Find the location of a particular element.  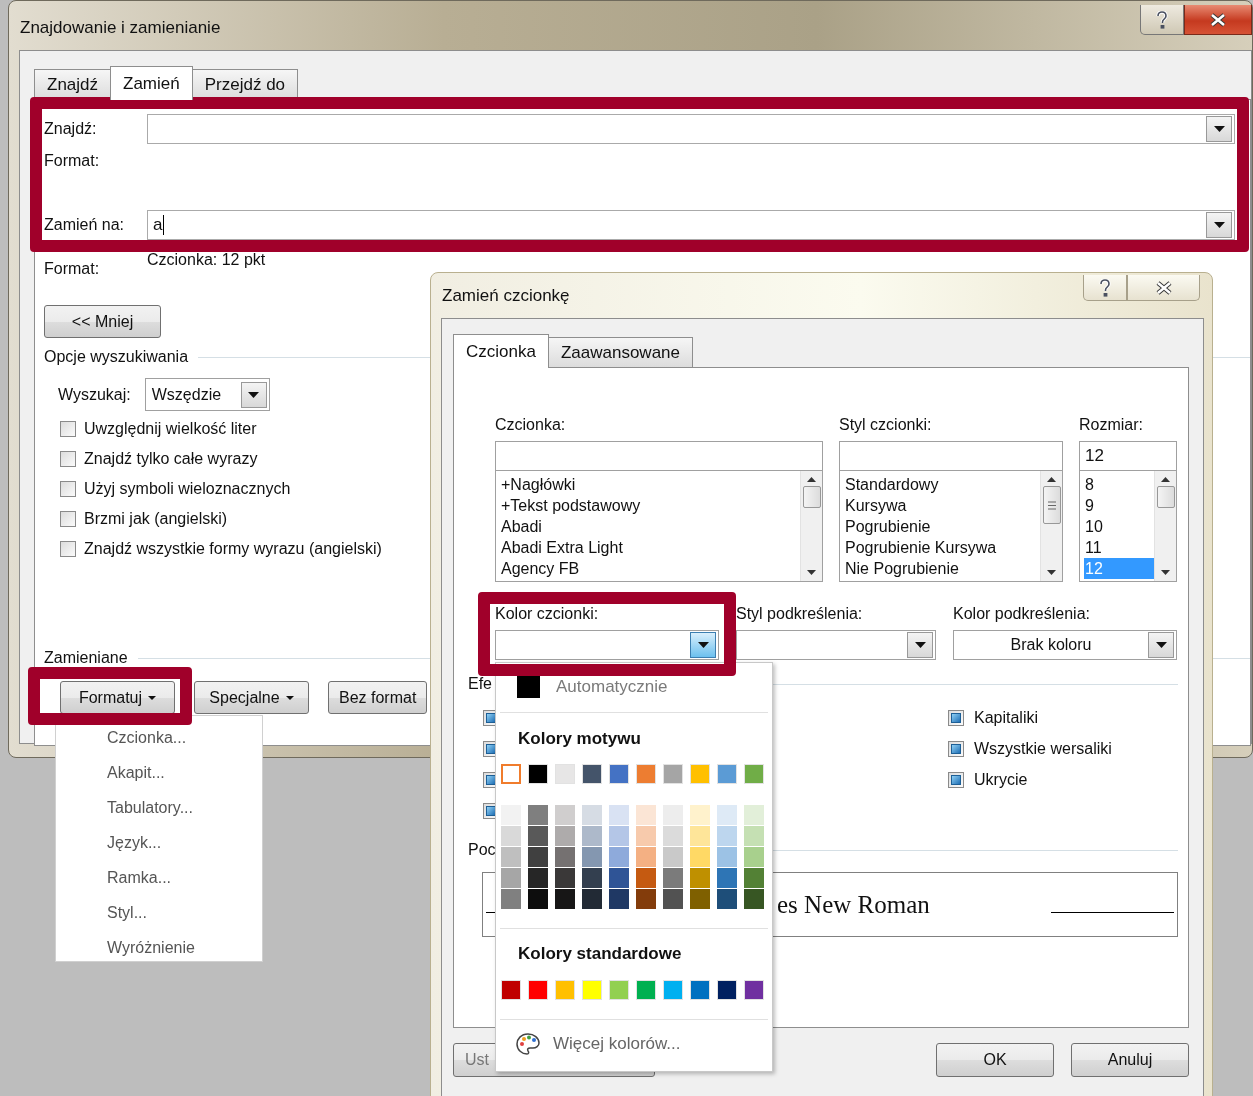

button: Formatuj is located at coordinates (117, 697).